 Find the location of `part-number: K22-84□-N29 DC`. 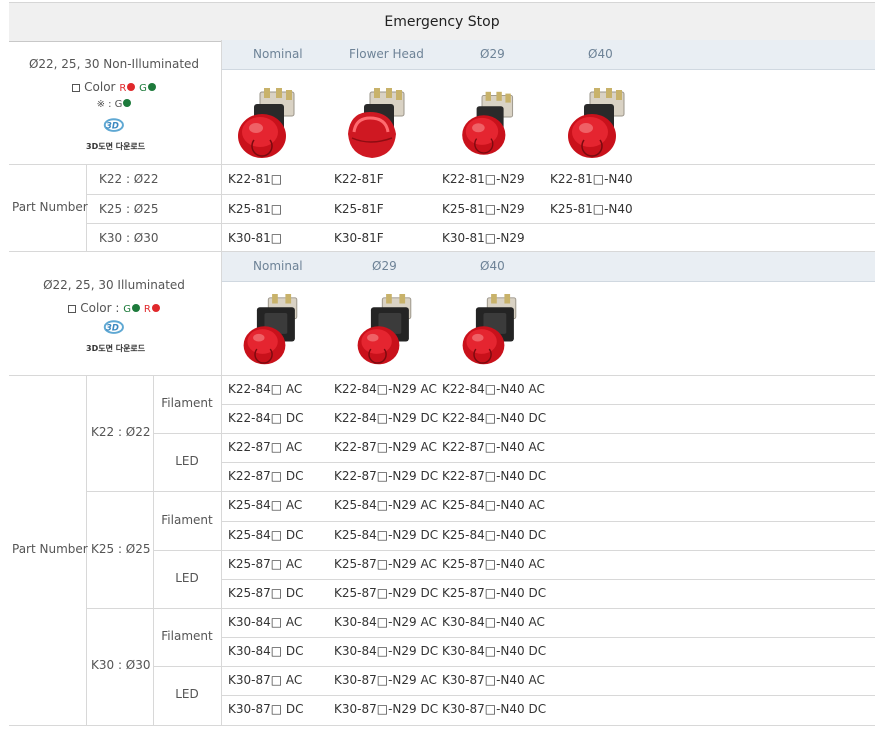

part-number: K22-84□-N29 DC is located at coordinates (386, 418).